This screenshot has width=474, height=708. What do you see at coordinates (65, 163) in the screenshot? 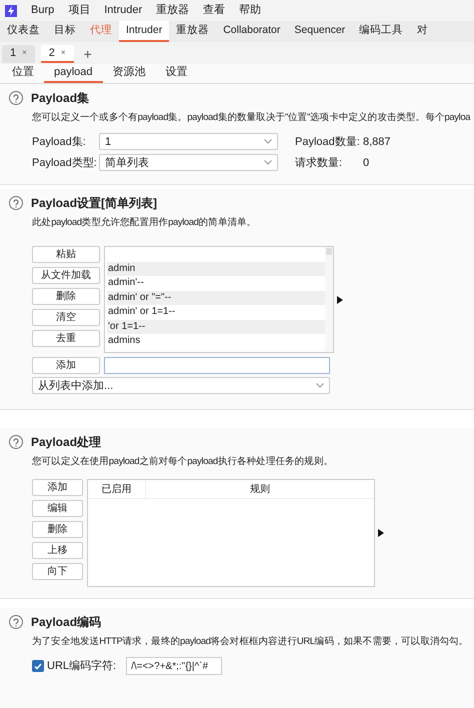
I see `field-label: Payload类型:` at bounding box center [65, 163].